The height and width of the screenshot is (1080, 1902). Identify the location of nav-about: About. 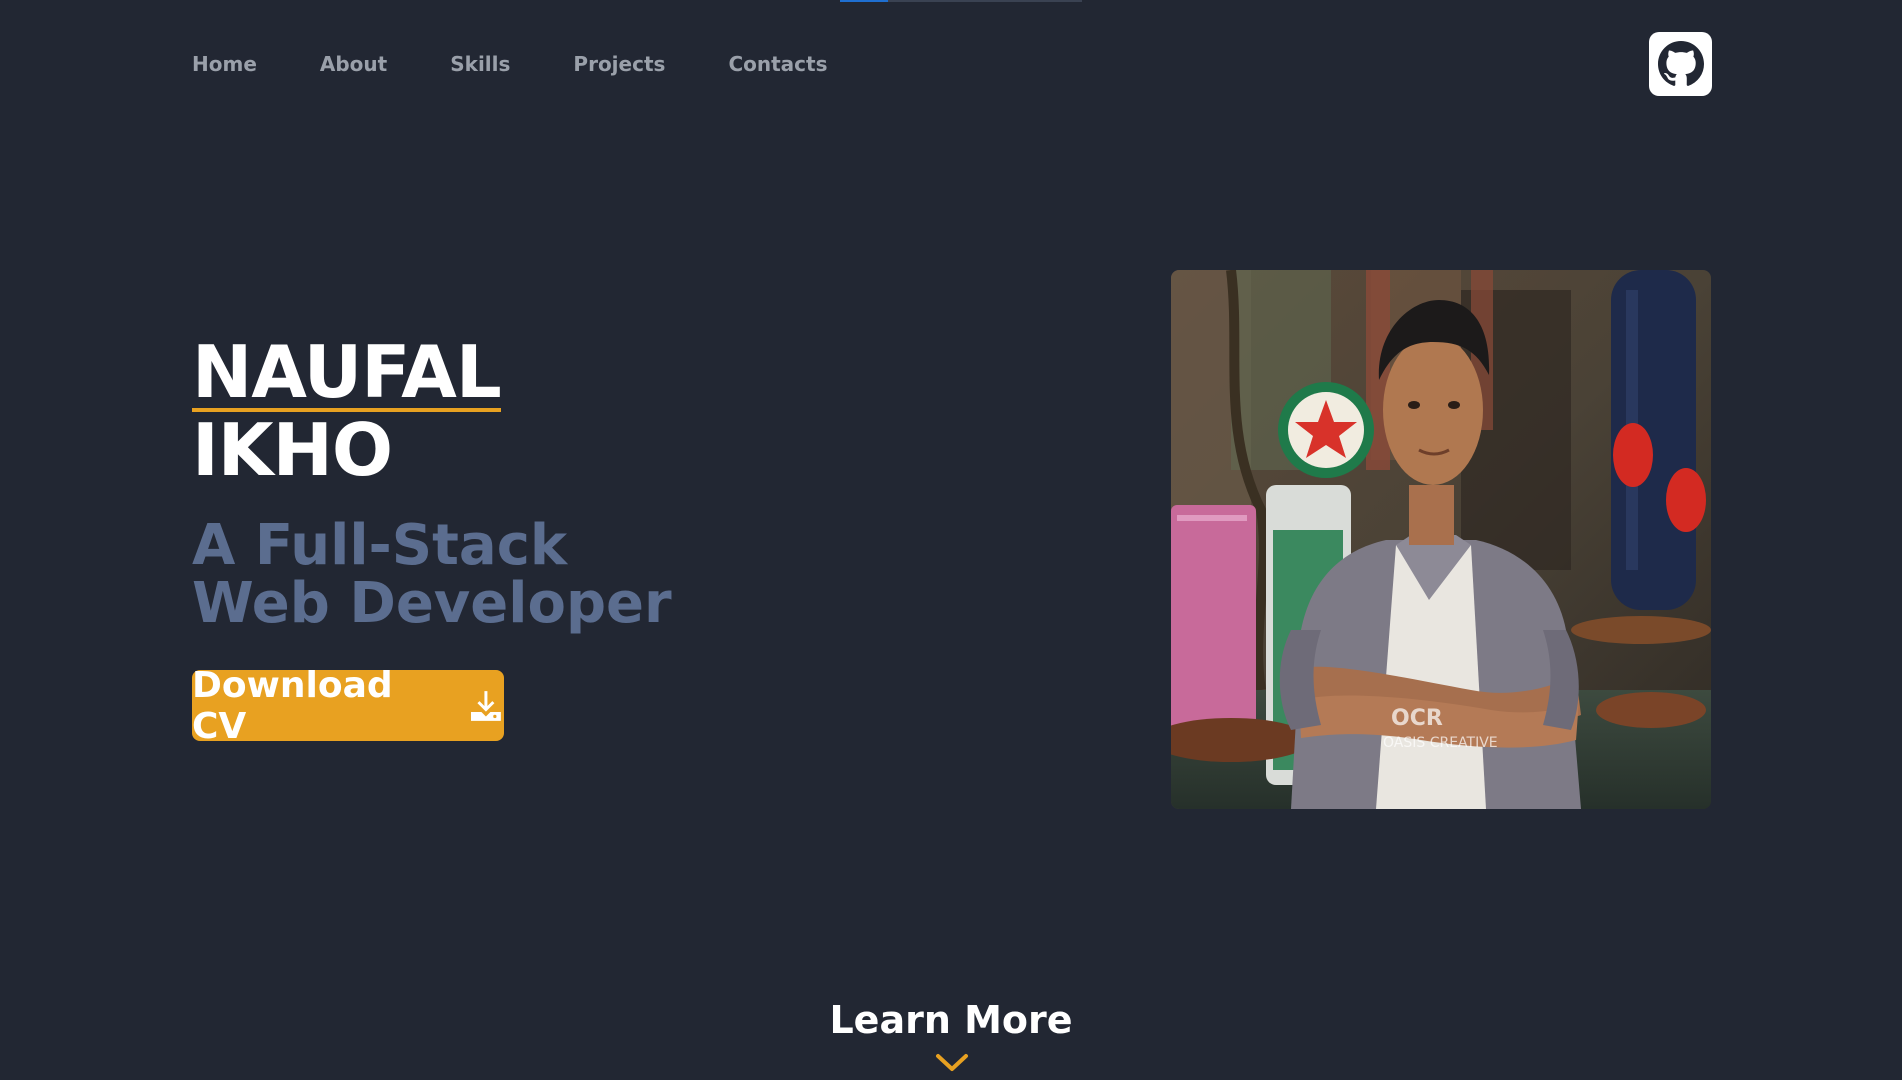
(353, 64).